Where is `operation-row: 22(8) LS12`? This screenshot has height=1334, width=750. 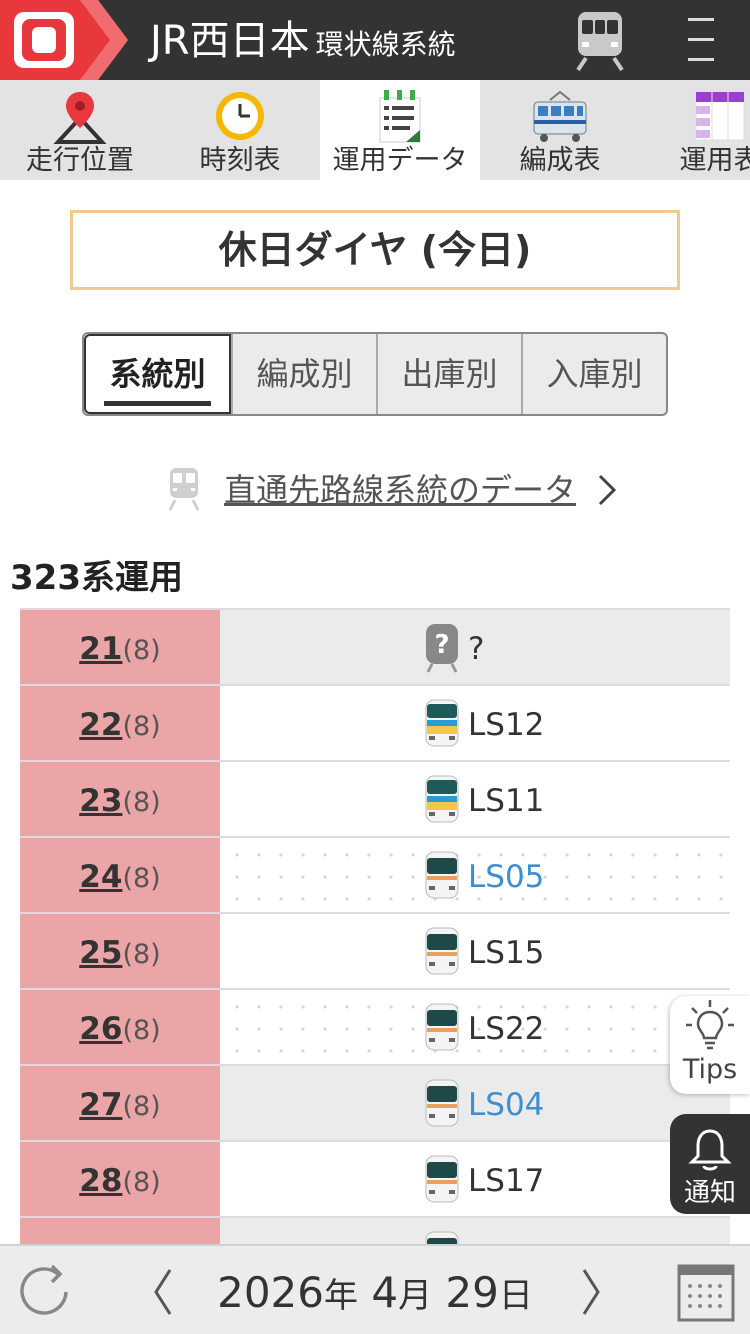
operation-row: 22(8) LS12 is located at coordinates (375, 723).